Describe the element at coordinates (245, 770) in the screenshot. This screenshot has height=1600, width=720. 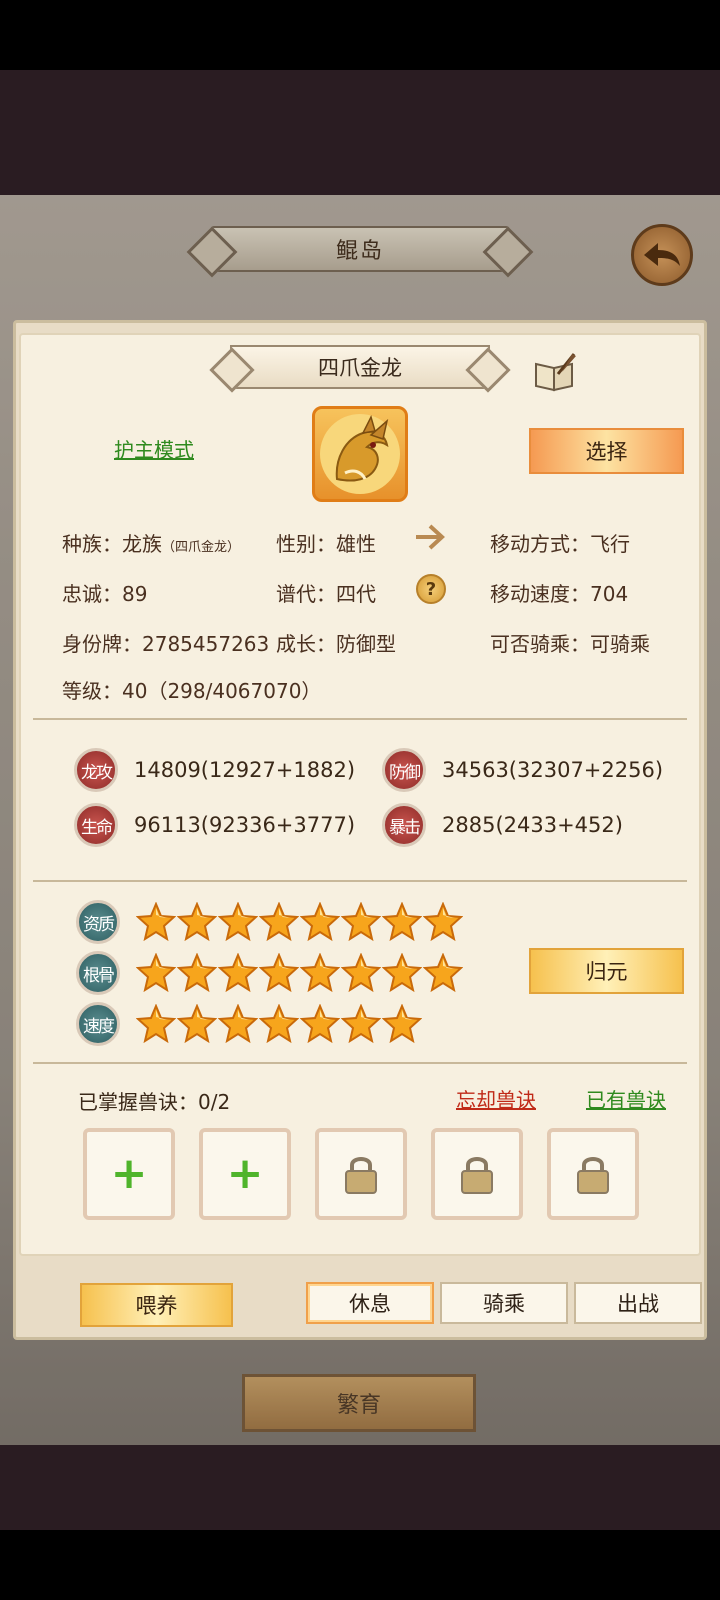
I see `stat-attack-value: 14809(12927+1882)` at that location.